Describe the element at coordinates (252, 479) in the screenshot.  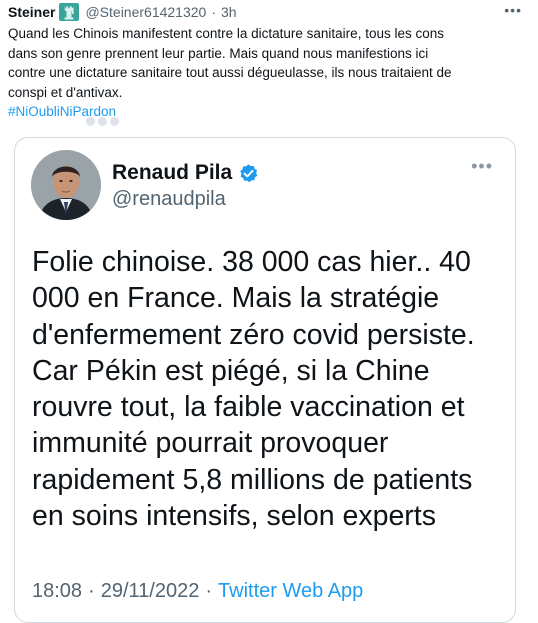
I see `quoted-text-line: rapidement 5,8 millions de patients` at that location.